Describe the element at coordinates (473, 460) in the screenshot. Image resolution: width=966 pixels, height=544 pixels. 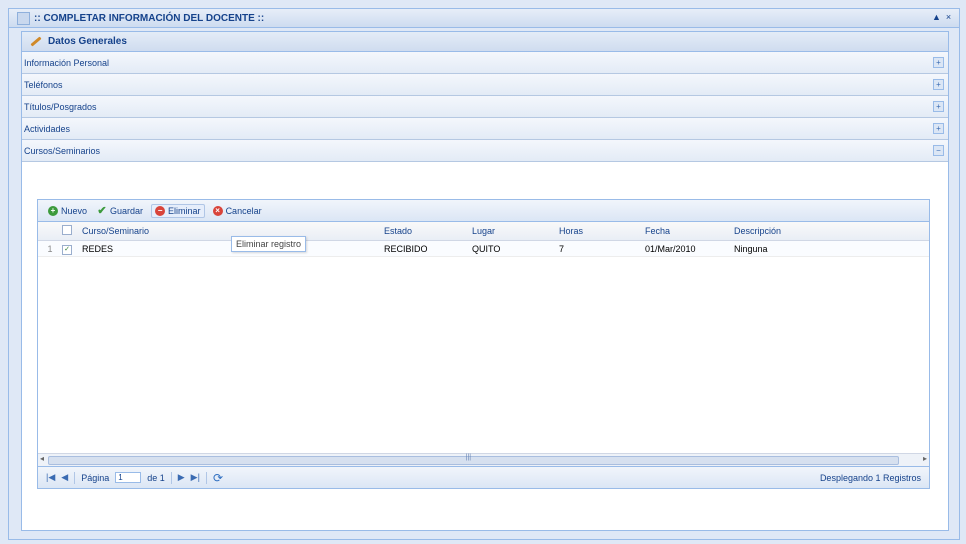
I see `scroll-thumb` at that location.